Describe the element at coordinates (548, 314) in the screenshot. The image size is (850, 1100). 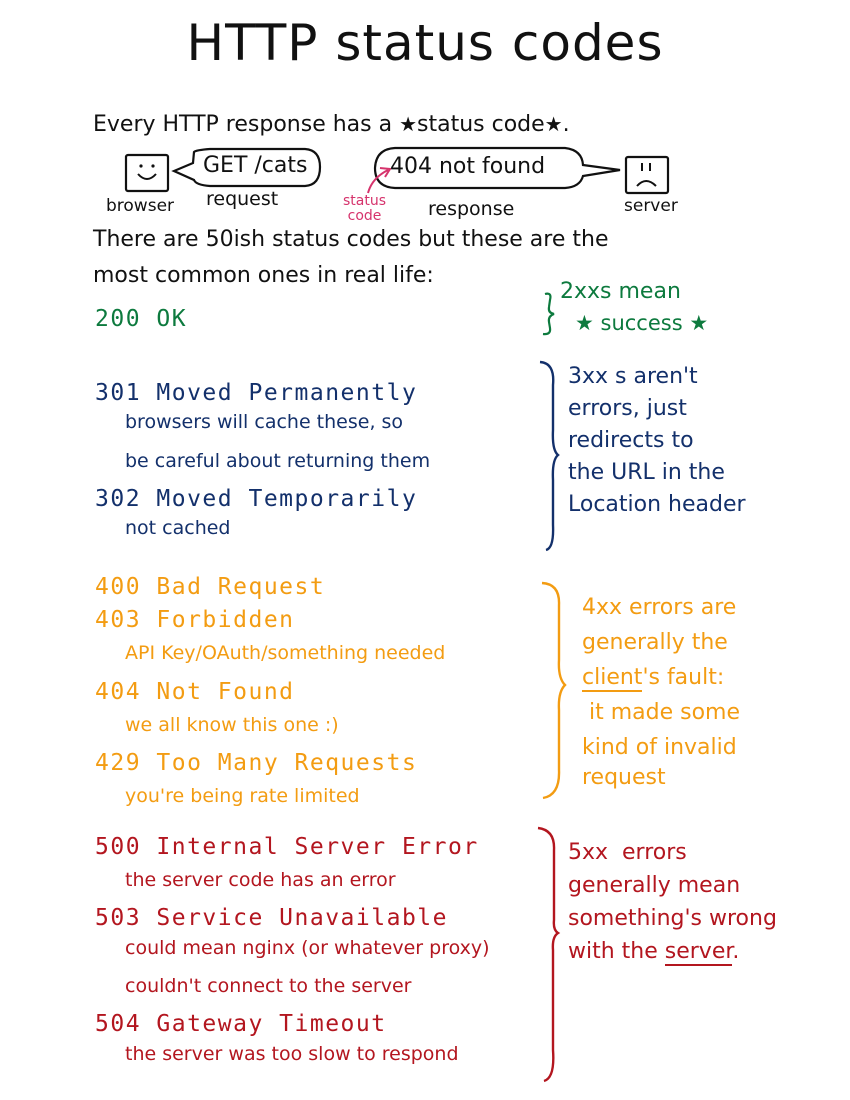
I see `brace-2xx` at that location.